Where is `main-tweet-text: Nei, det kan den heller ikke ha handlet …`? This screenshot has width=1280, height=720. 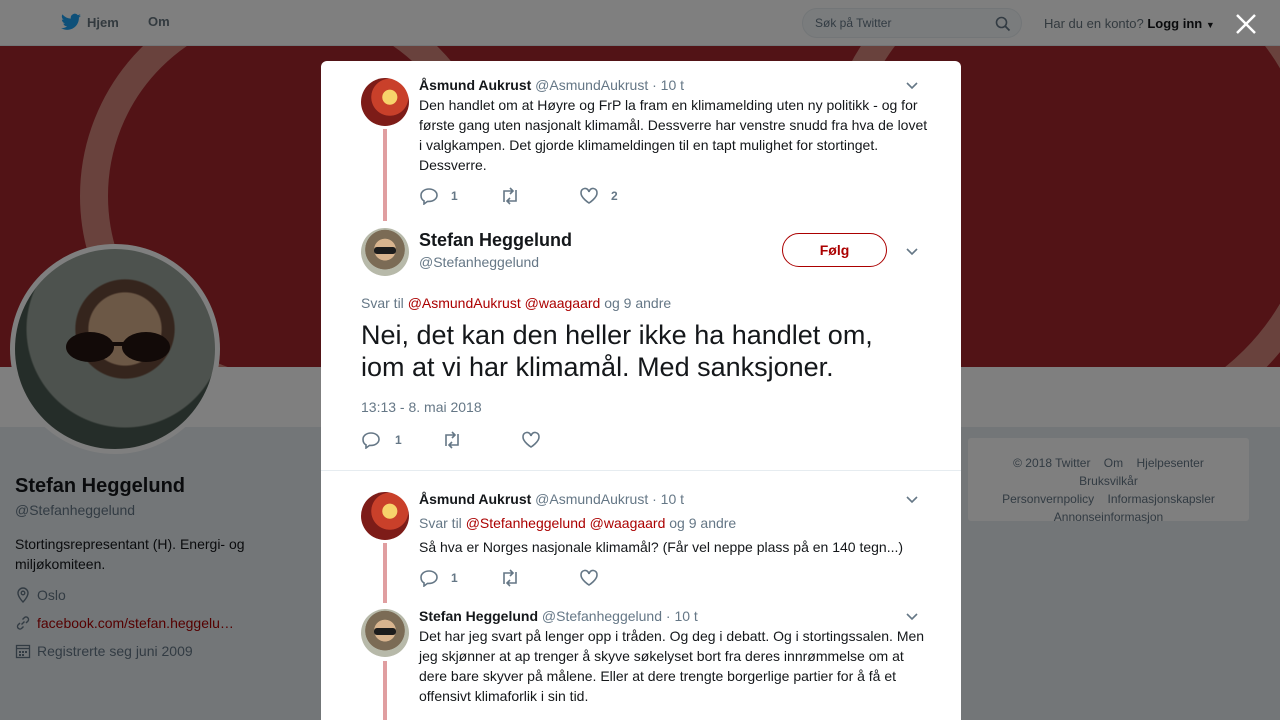 main-tweet-text: Nei, det kan den heller ikke ha handlet … is located at coordinates (617, 351).